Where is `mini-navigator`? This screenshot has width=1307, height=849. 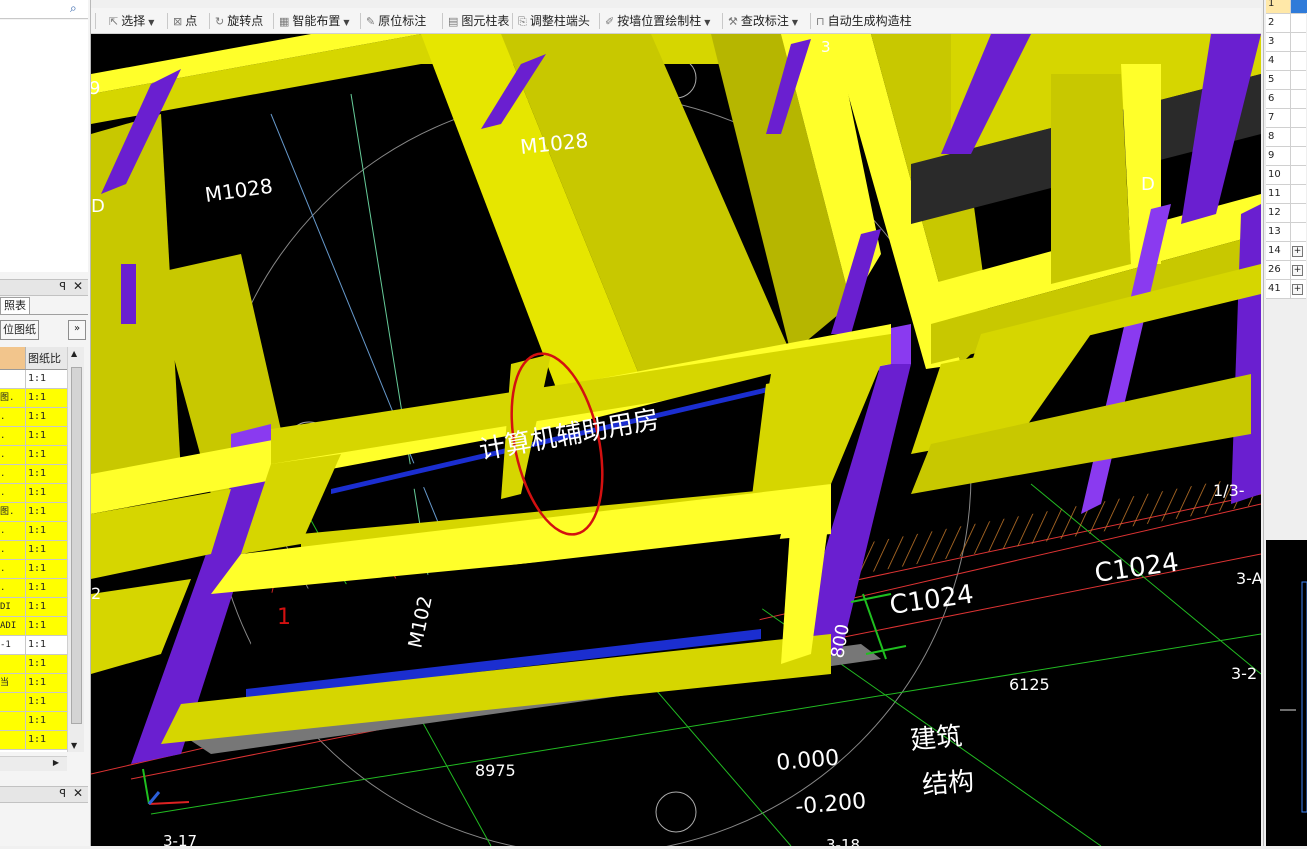
mini-navigator is located at coordinates (1286, 693).